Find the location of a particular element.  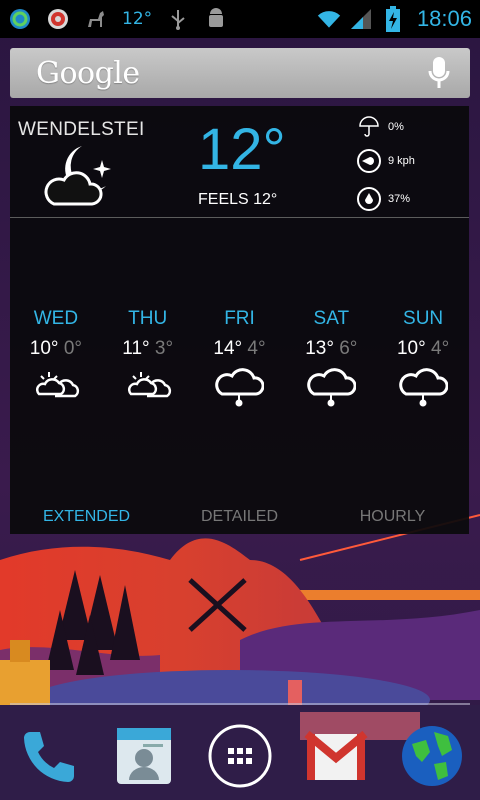

forecast-day: WED 10° 0° is located at coordinates (56, 358).